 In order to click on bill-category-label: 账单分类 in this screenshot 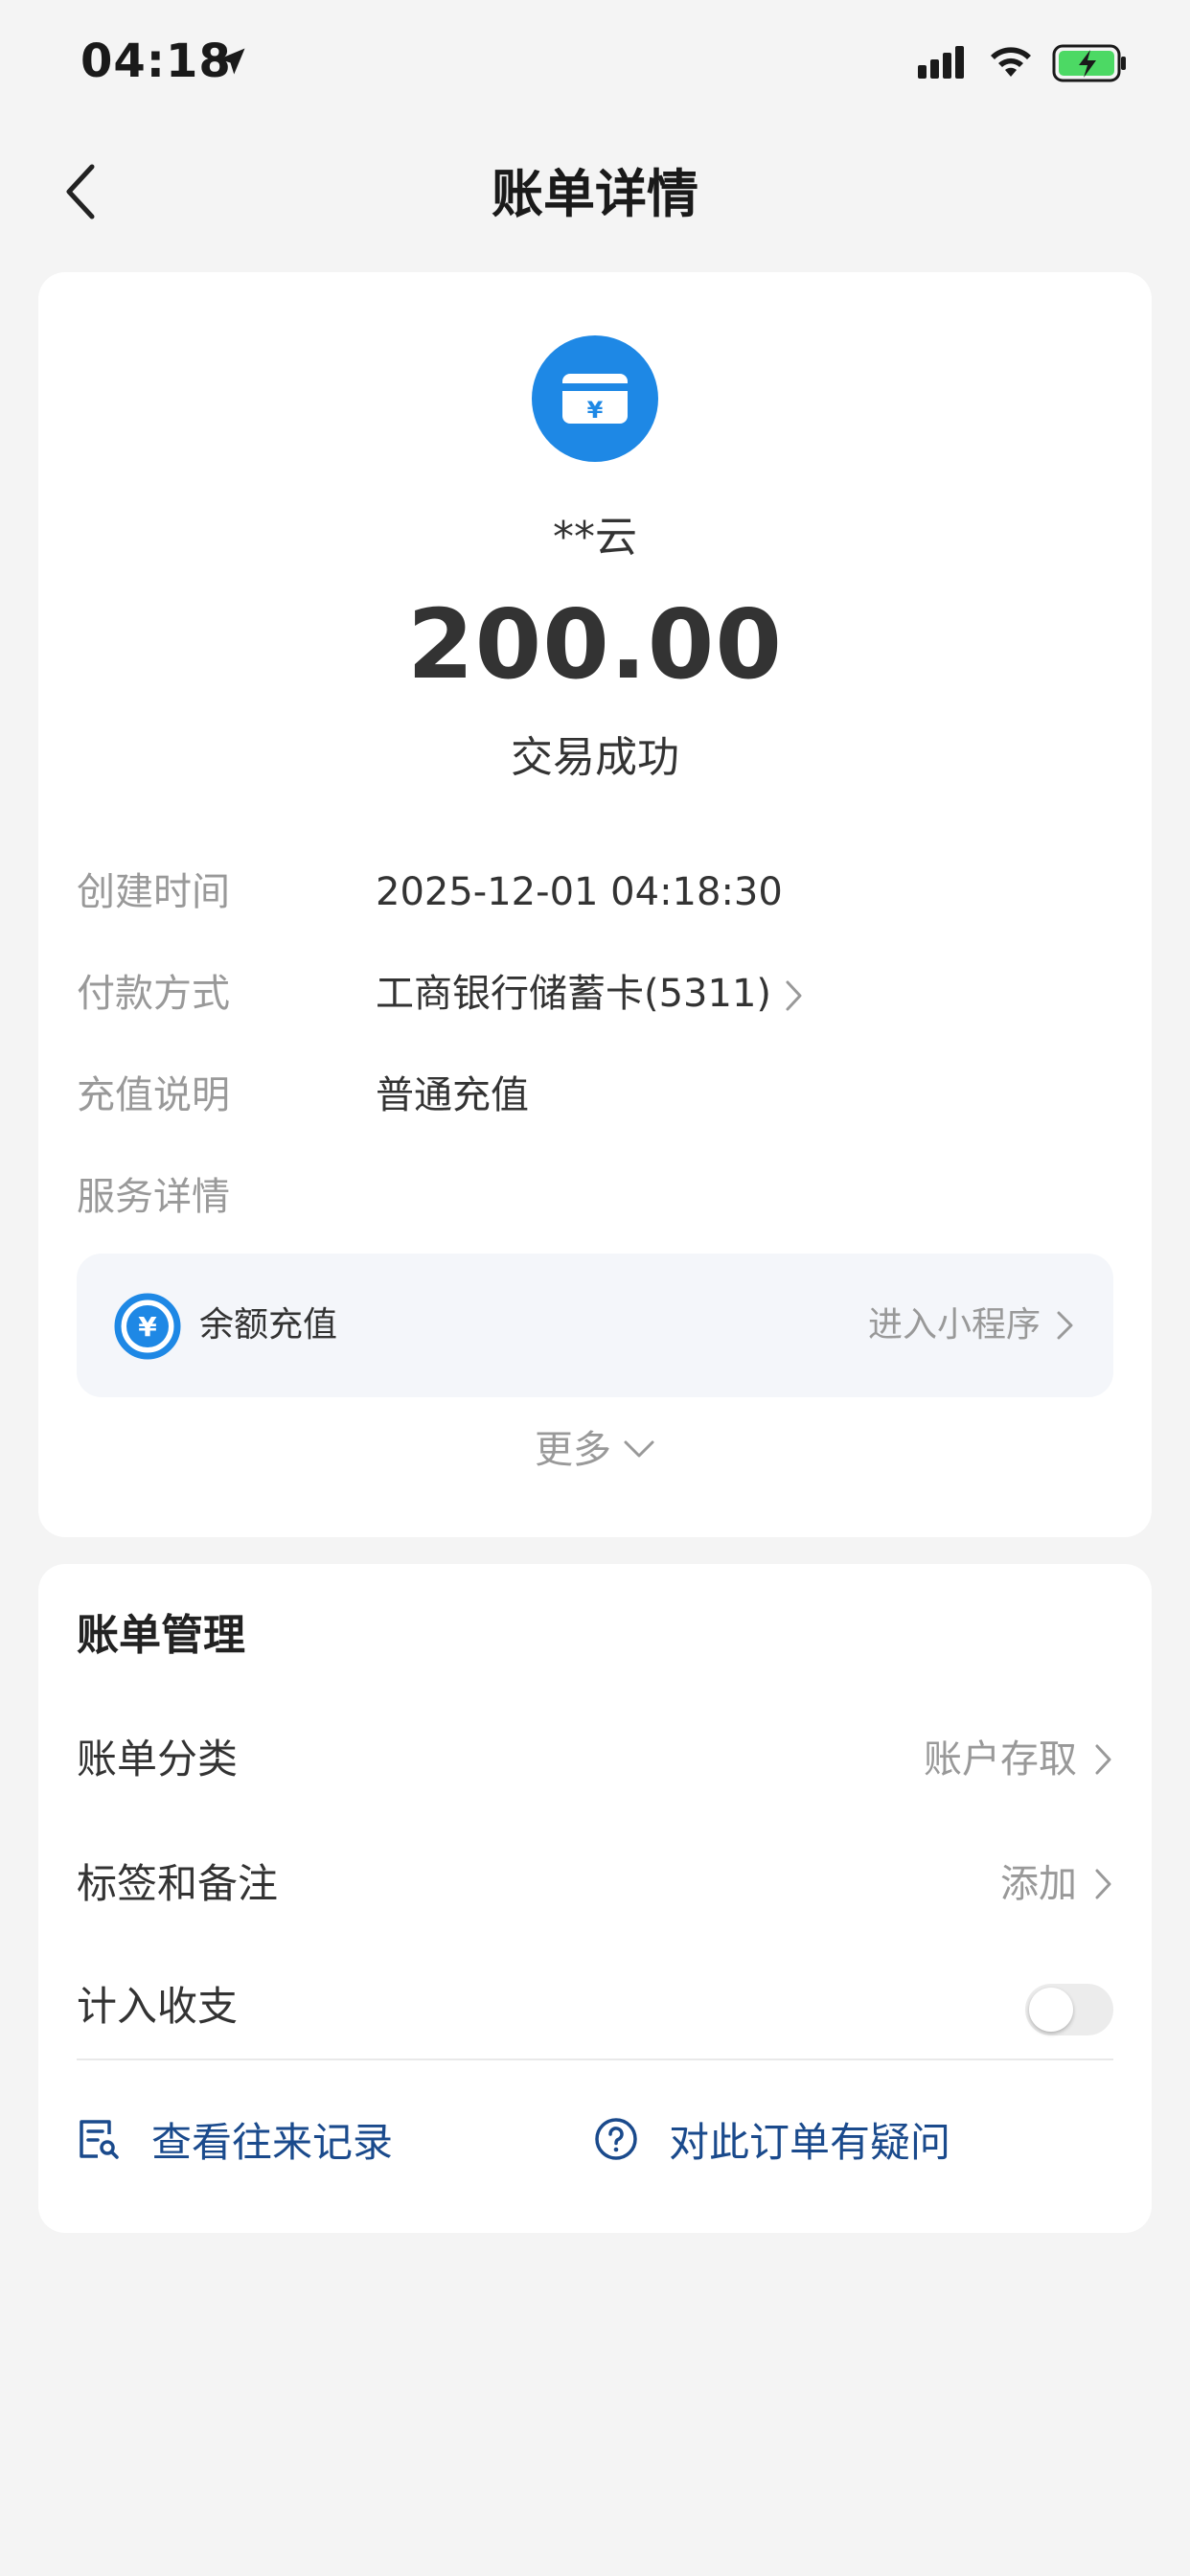, I will do `click(158, 1759)`.